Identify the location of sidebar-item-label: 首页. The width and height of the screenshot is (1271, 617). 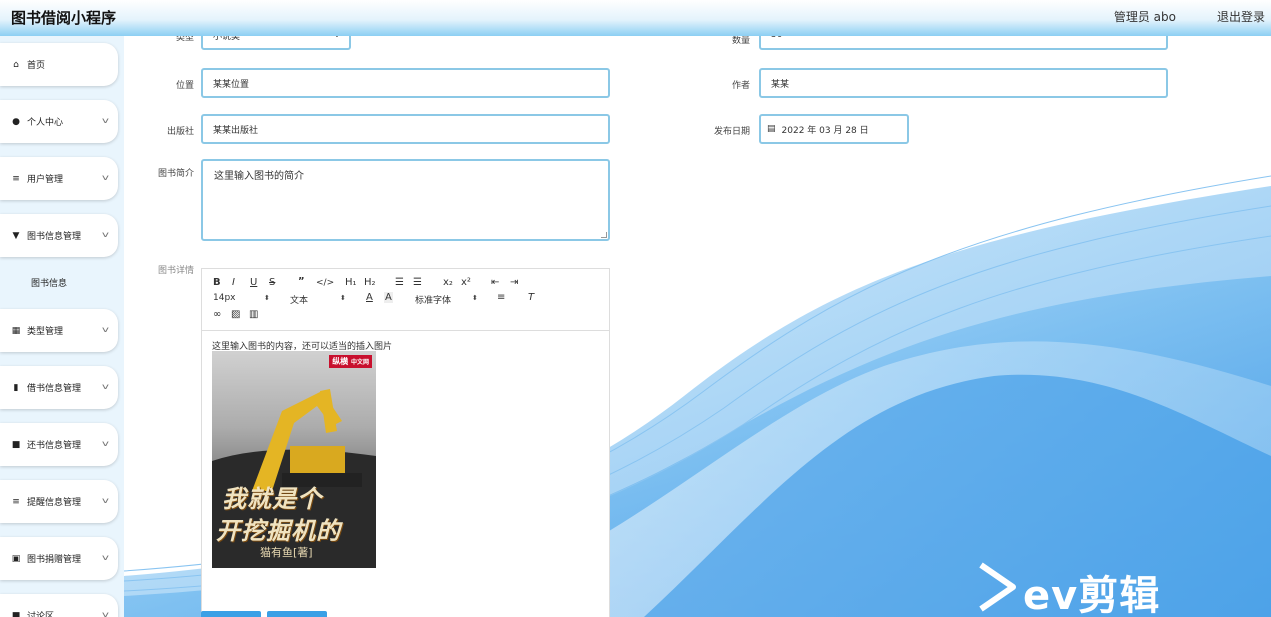
(36, 66).